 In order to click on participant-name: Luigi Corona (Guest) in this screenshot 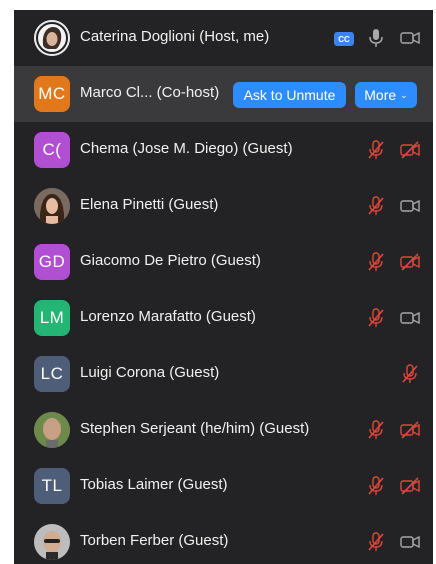, I will do `click(150, 372)`.